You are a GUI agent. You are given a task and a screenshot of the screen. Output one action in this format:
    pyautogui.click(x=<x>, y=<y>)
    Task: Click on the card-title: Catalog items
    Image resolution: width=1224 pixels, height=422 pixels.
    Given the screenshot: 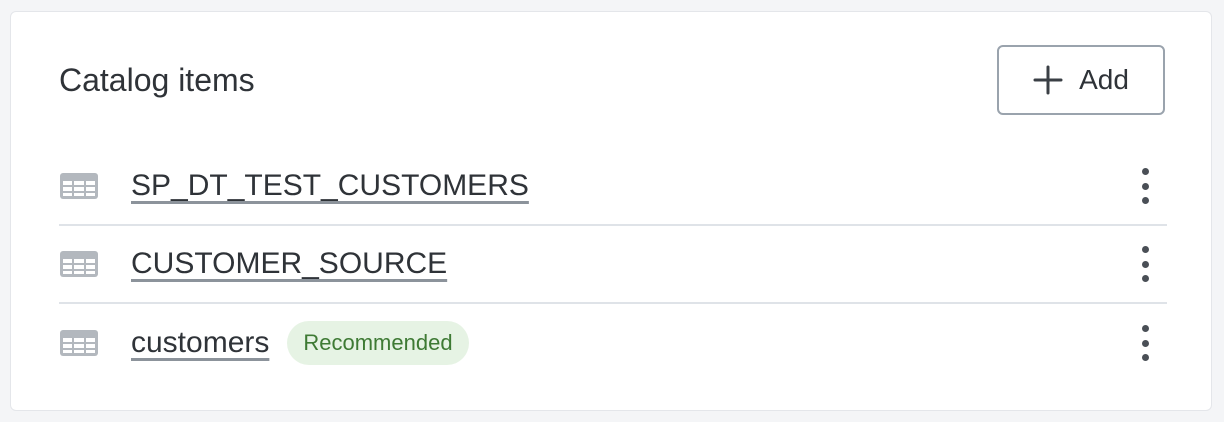 What is the action you would take?
    pyautogui.click(x=157, y=80)
    